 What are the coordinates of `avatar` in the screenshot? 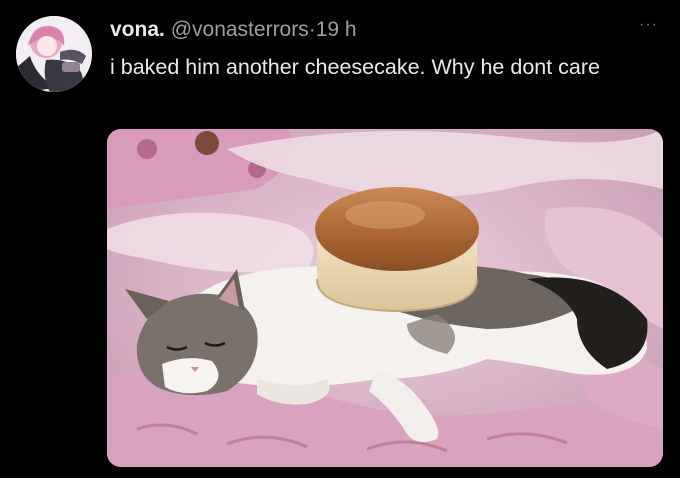 It's located at (54, 54).